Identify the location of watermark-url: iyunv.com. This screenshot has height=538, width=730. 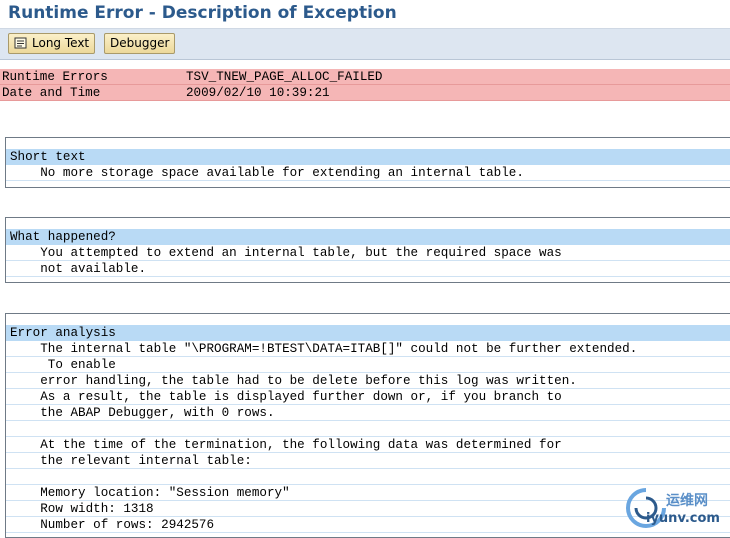
(683, 518).